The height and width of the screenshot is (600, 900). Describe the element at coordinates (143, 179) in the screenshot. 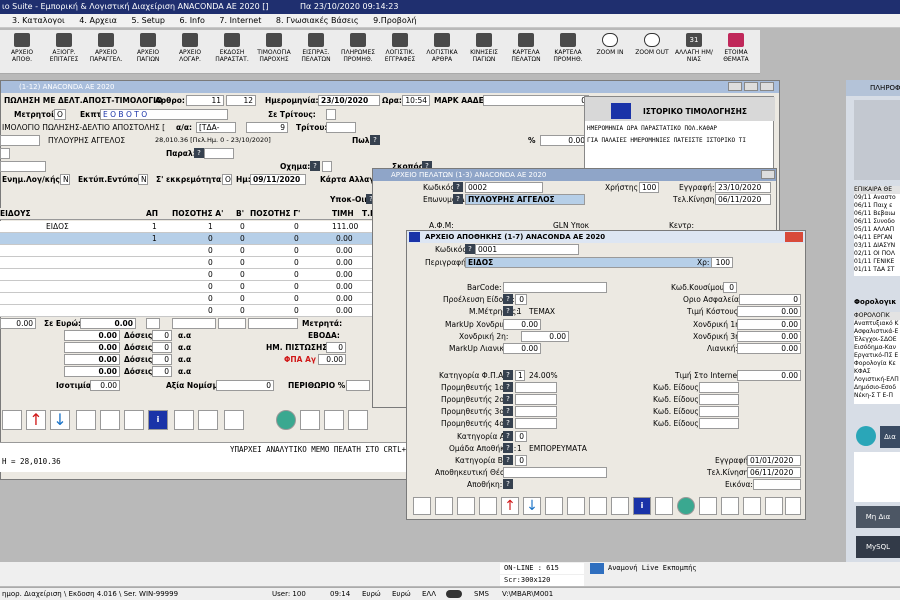

I see `ektyp-field: N` at that location.